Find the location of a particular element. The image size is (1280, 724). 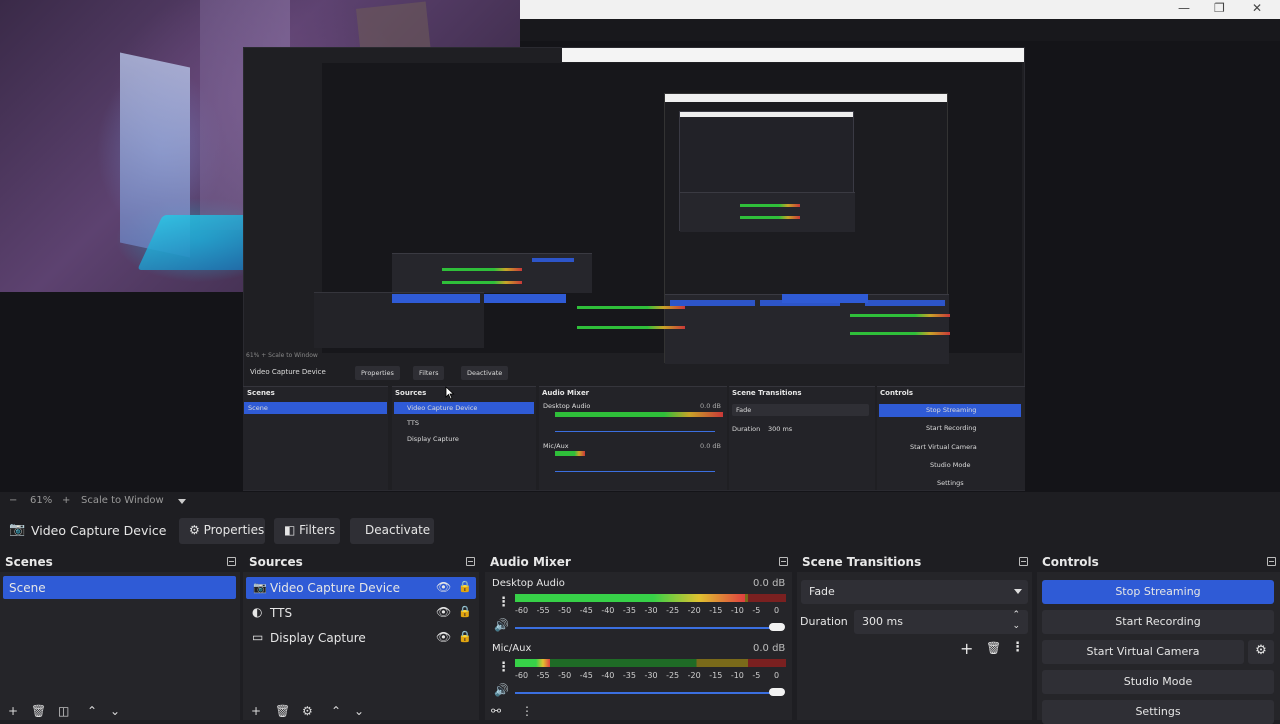

virtual-camera-settings-gear-icon: ⚙ is located at coordinates (1261, 652).